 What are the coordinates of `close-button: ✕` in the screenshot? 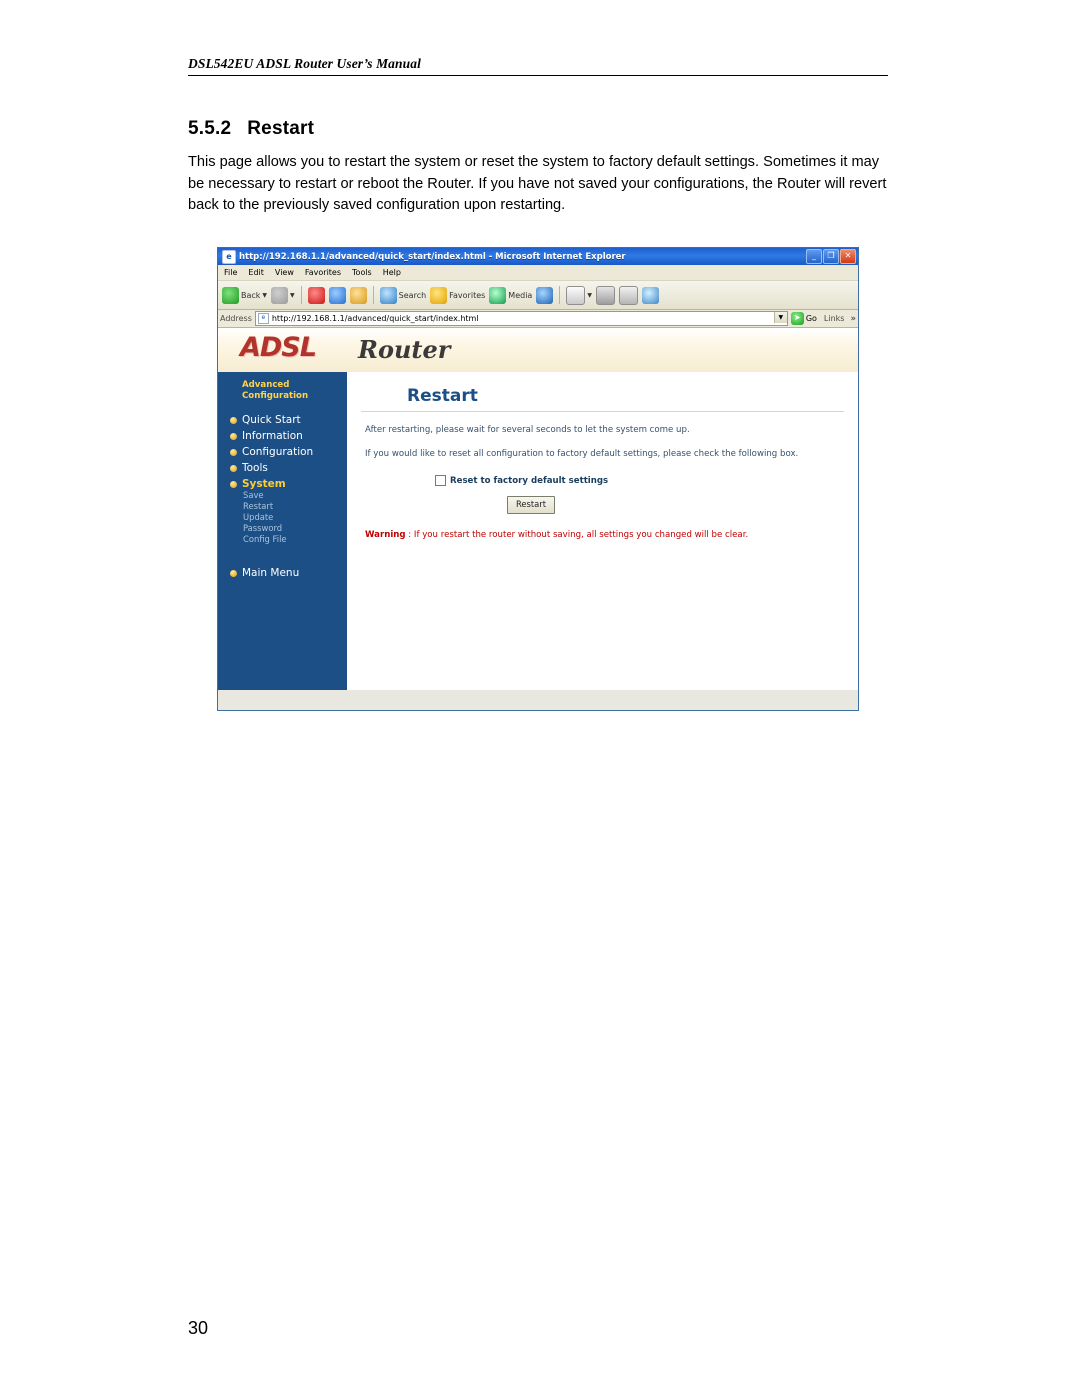 It's located at (848, 256).